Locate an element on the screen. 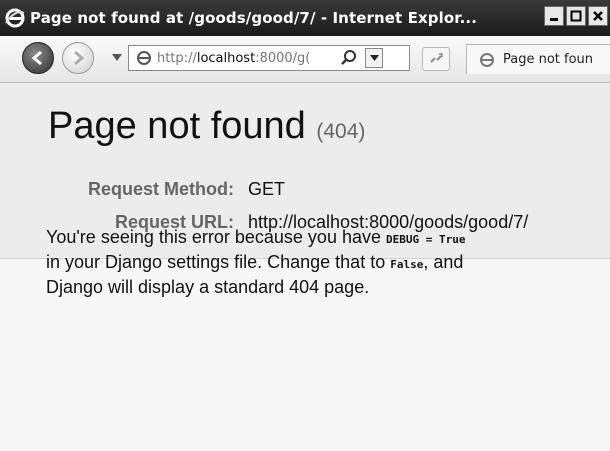 The image size is (610, 451). maximize-button is located at coordinates (576, 16).